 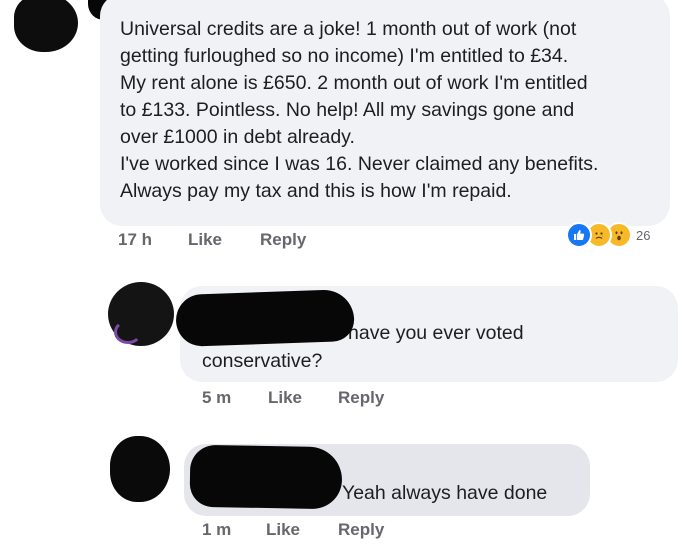 What do you see at coordinates (608, 235) in the screenshot?
I see `reaction-summary: 26` at bounding box center [608, 235].